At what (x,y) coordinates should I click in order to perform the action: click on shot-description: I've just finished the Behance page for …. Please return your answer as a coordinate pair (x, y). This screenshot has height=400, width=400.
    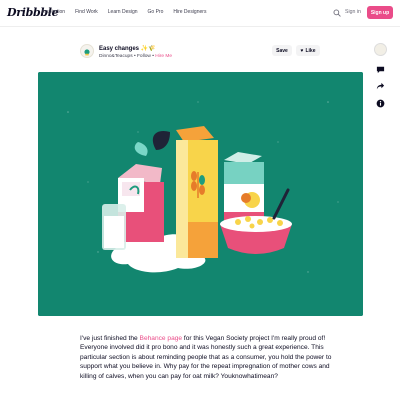
    Looking at the image, I should click on (206, 357).